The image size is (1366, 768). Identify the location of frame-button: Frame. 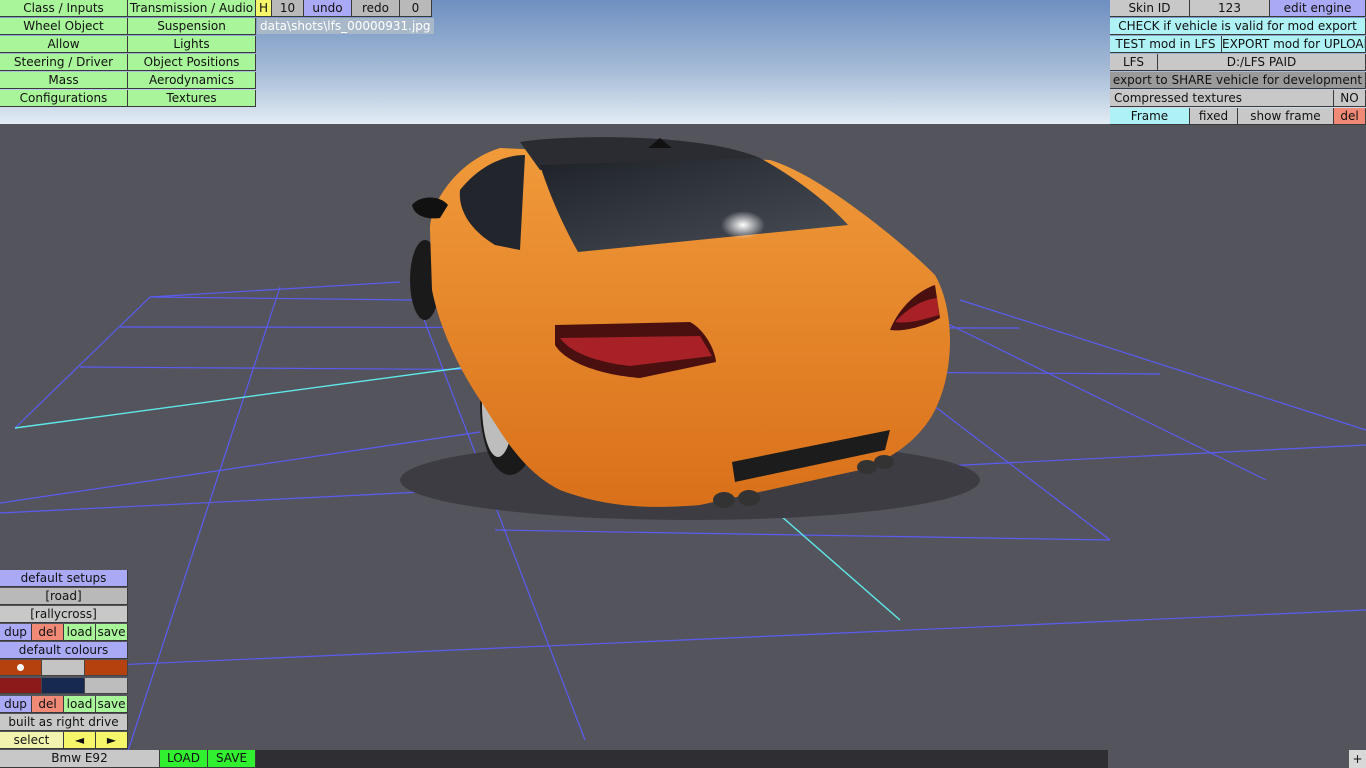
(1150, 116).